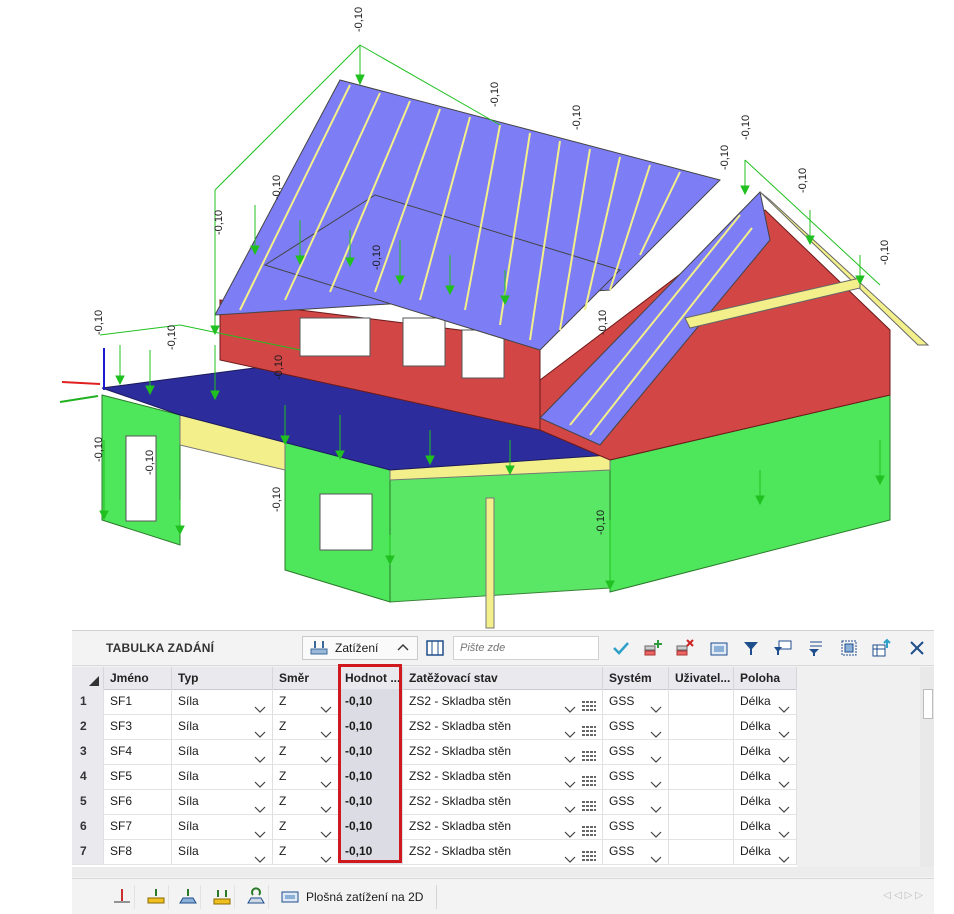 This screenshot has width=954, height=914. Describe the element at coordinates (358, 897) in the screenshot. I see `surface-loads-to-2d-button: Plošná zatížení na 2D` at that location.